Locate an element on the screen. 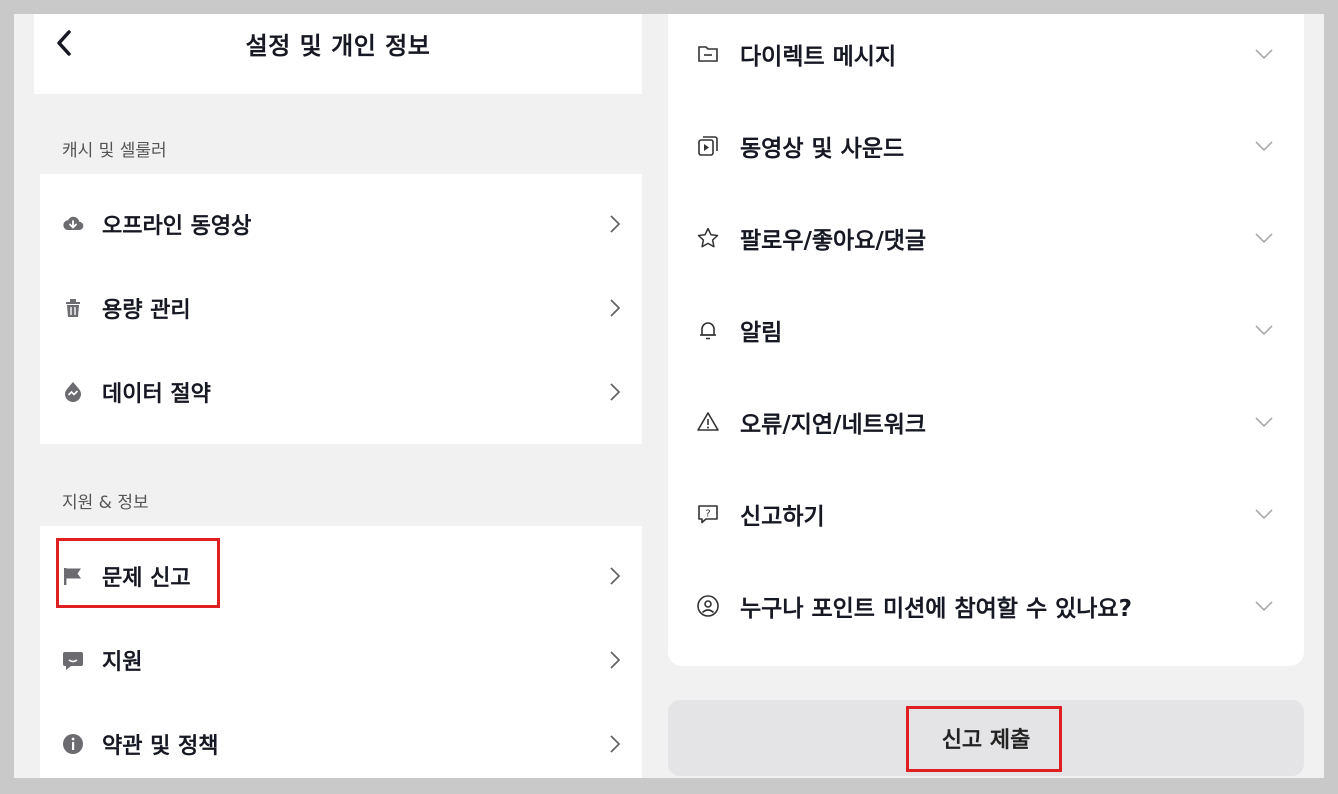 Image resolution: width=1338 pixels, height=794 pixels. faq-item-video-sound: 동영상 및 사운드 is located at coordinates (986, 146).